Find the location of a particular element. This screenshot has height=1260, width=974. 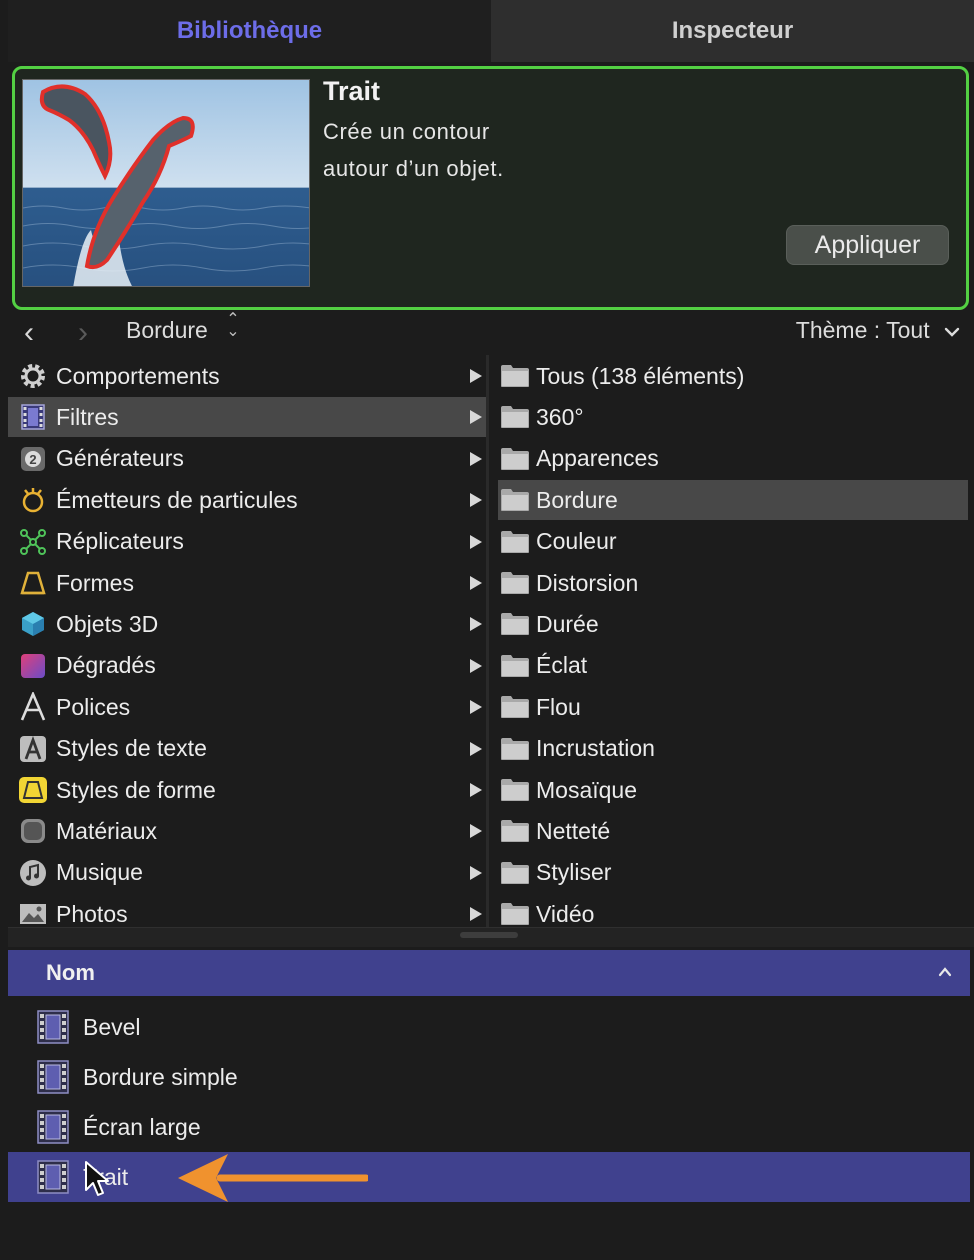

category-item: Dégradés is located at coordinates (247, 666).